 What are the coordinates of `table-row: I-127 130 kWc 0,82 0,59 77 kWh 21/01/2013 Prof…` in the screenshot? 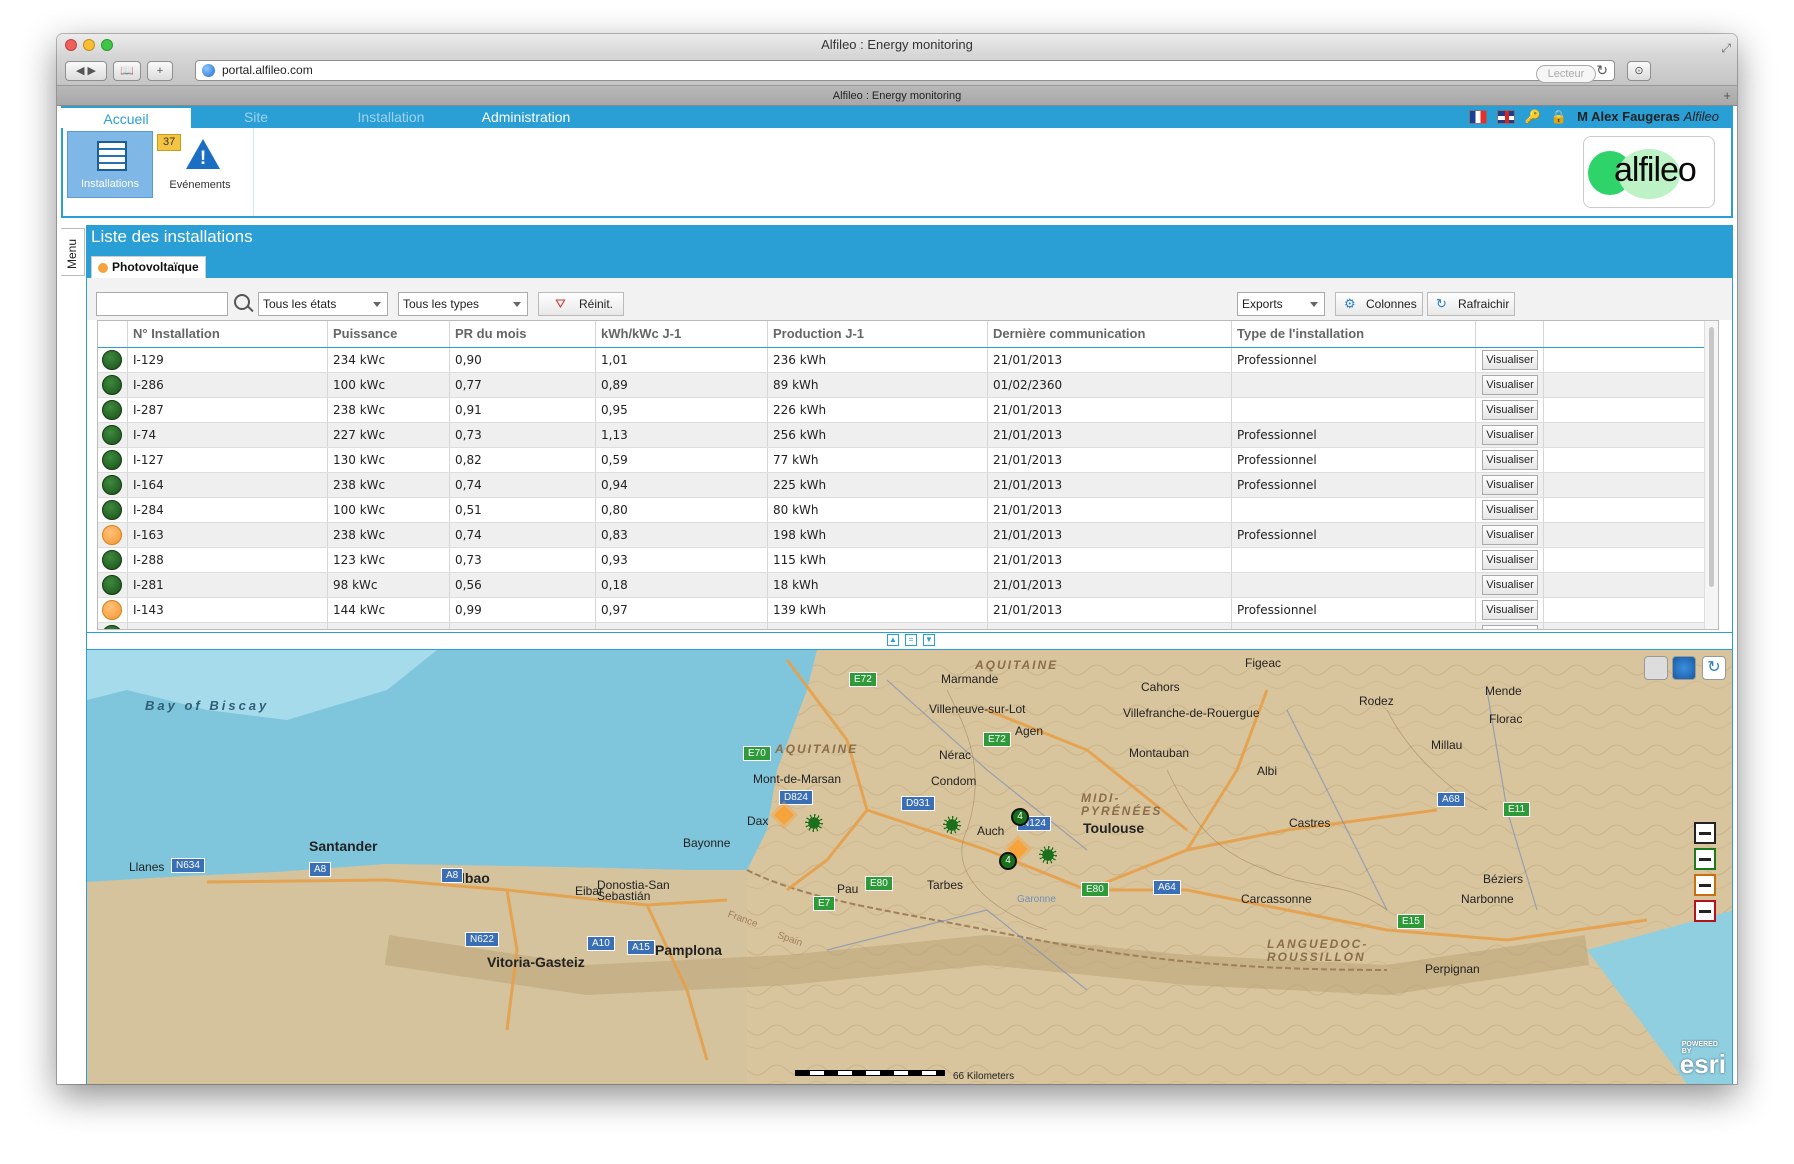 It's located at (901, 460).